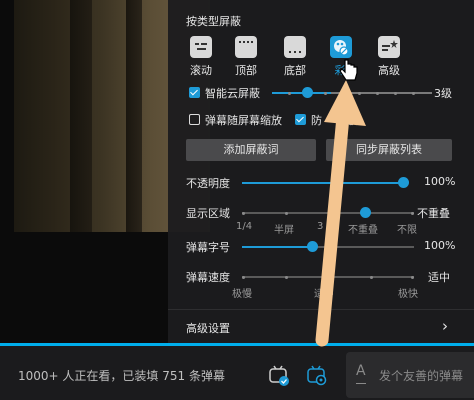  Describe the element at coordinates (407, 230) in the screenshot. I see `display-area-tick: 不限` at that location.